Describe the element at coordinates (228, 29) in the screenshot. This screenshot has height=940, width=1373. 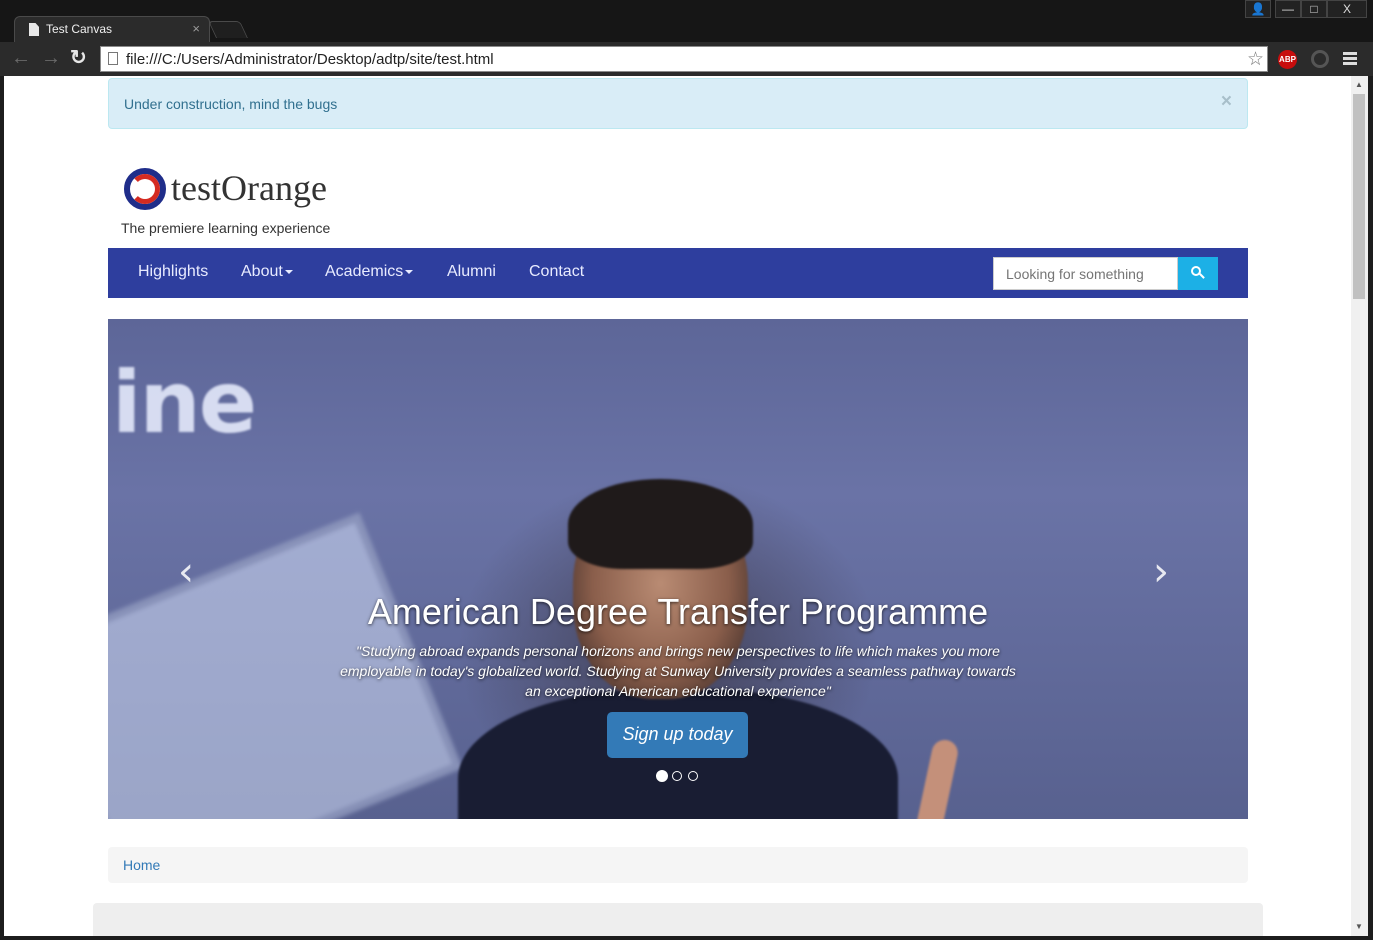
I see `new-tab-button` at that location.